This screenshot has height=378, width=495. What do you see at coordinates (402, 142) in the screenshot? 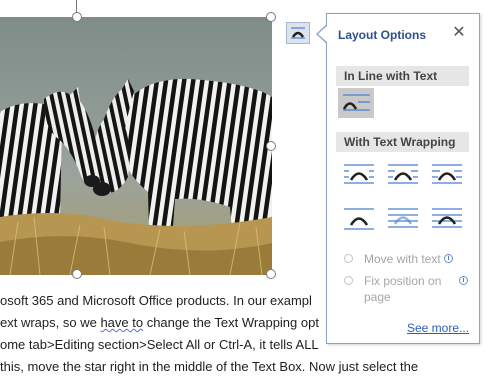
I see `wrapping-section-header: With Text Wrapping` at bounding box center [402, 142].